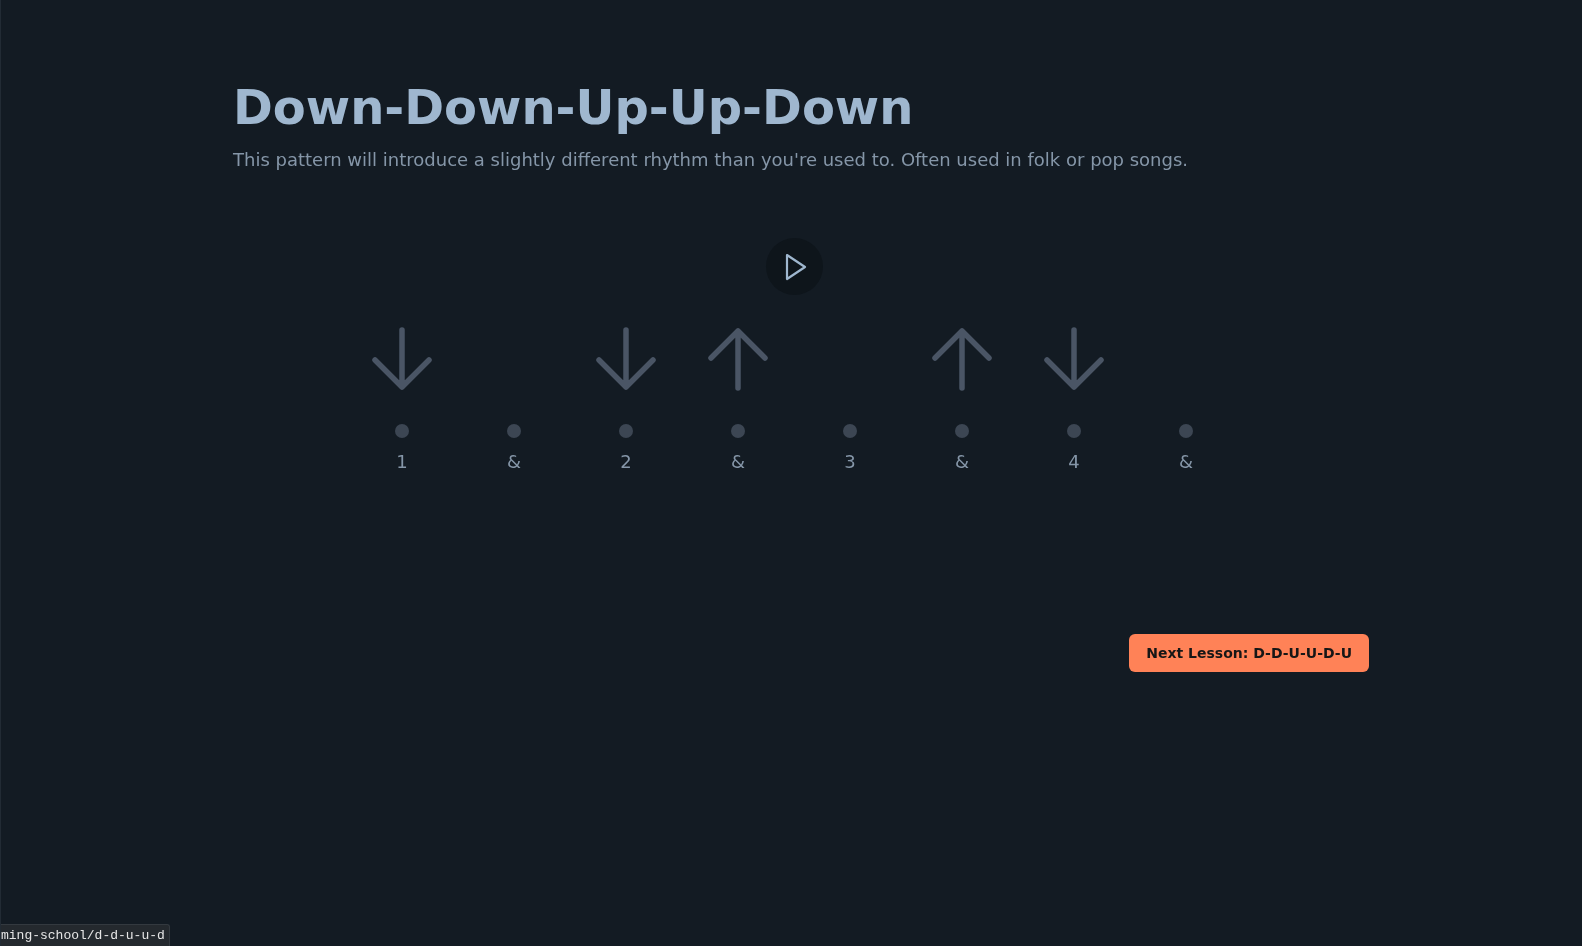 This screenshot has height=946, width=1582. I want to click on beat-label: 3, so click(850, 462).